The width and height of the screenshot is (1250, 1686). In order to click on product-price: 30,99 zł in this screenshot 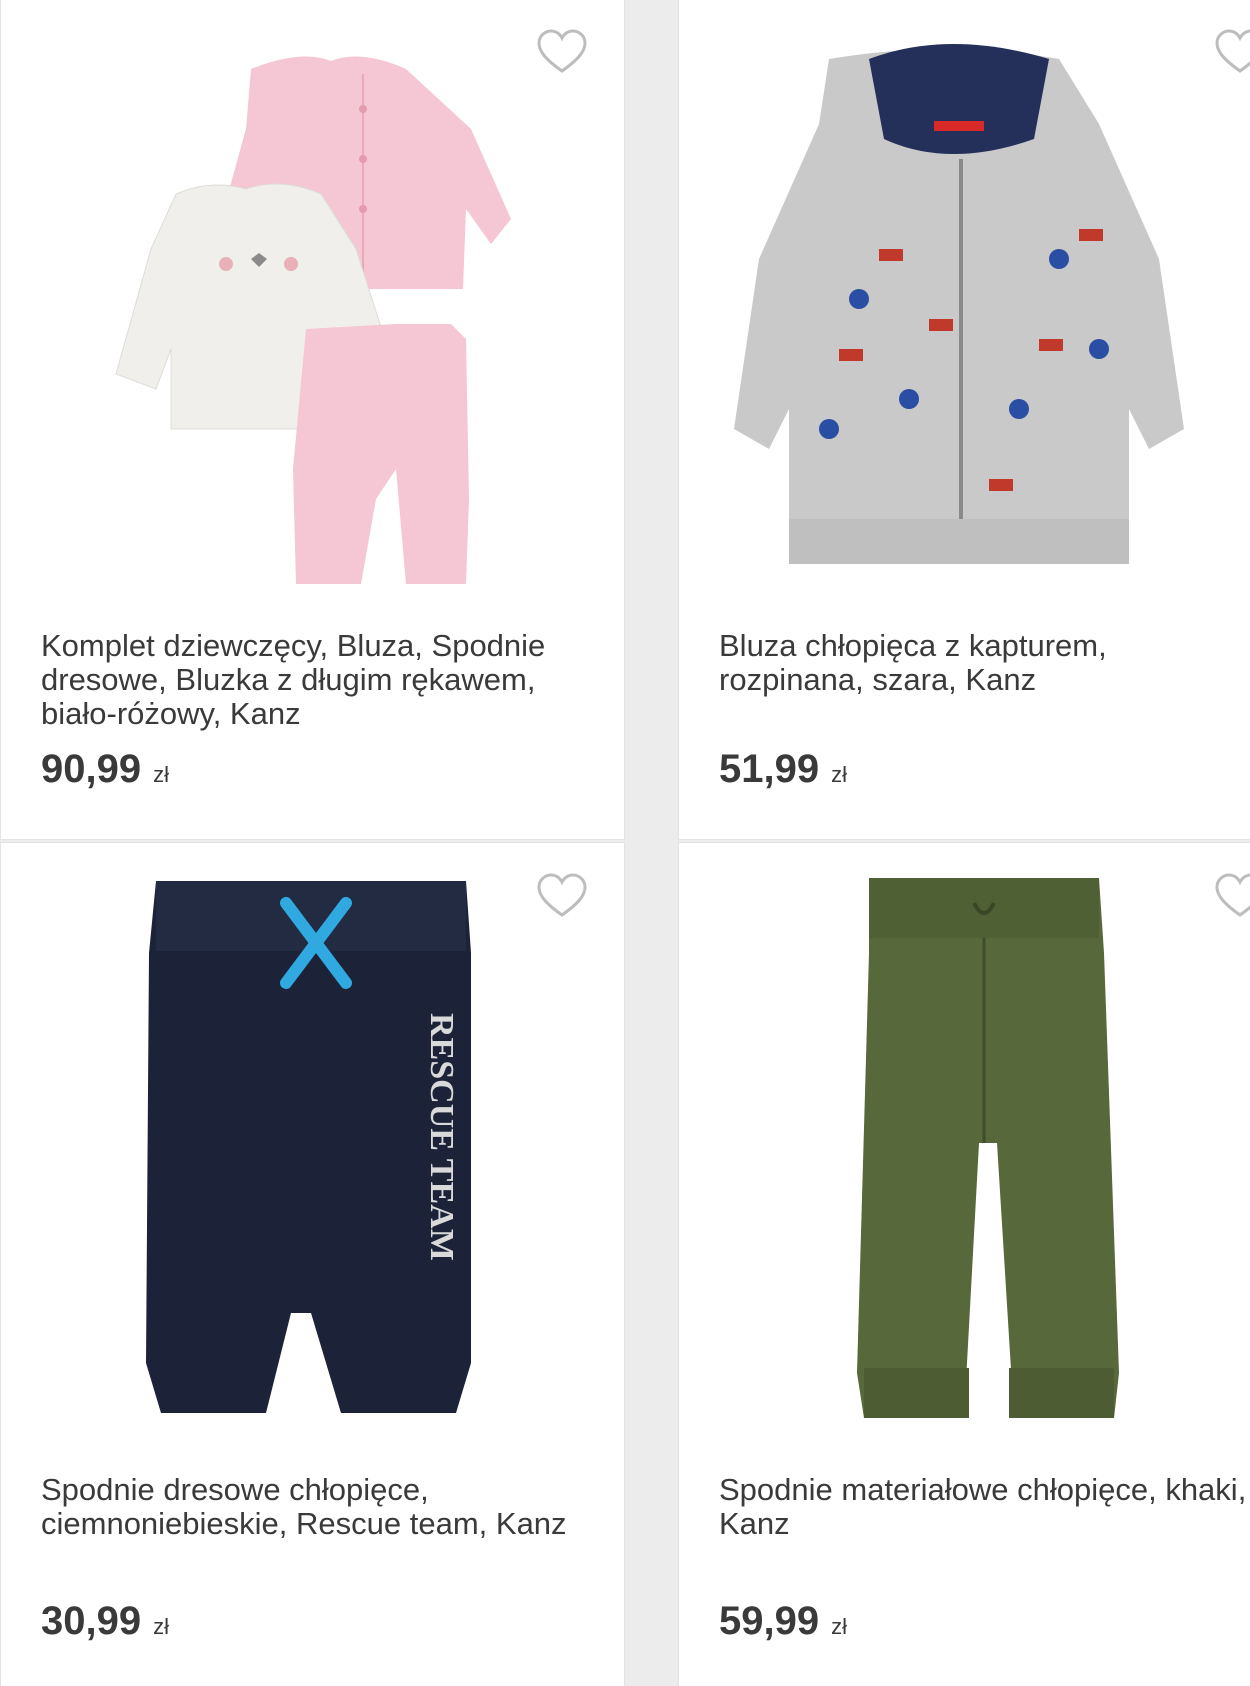, I will do `click(105, 1621)`.